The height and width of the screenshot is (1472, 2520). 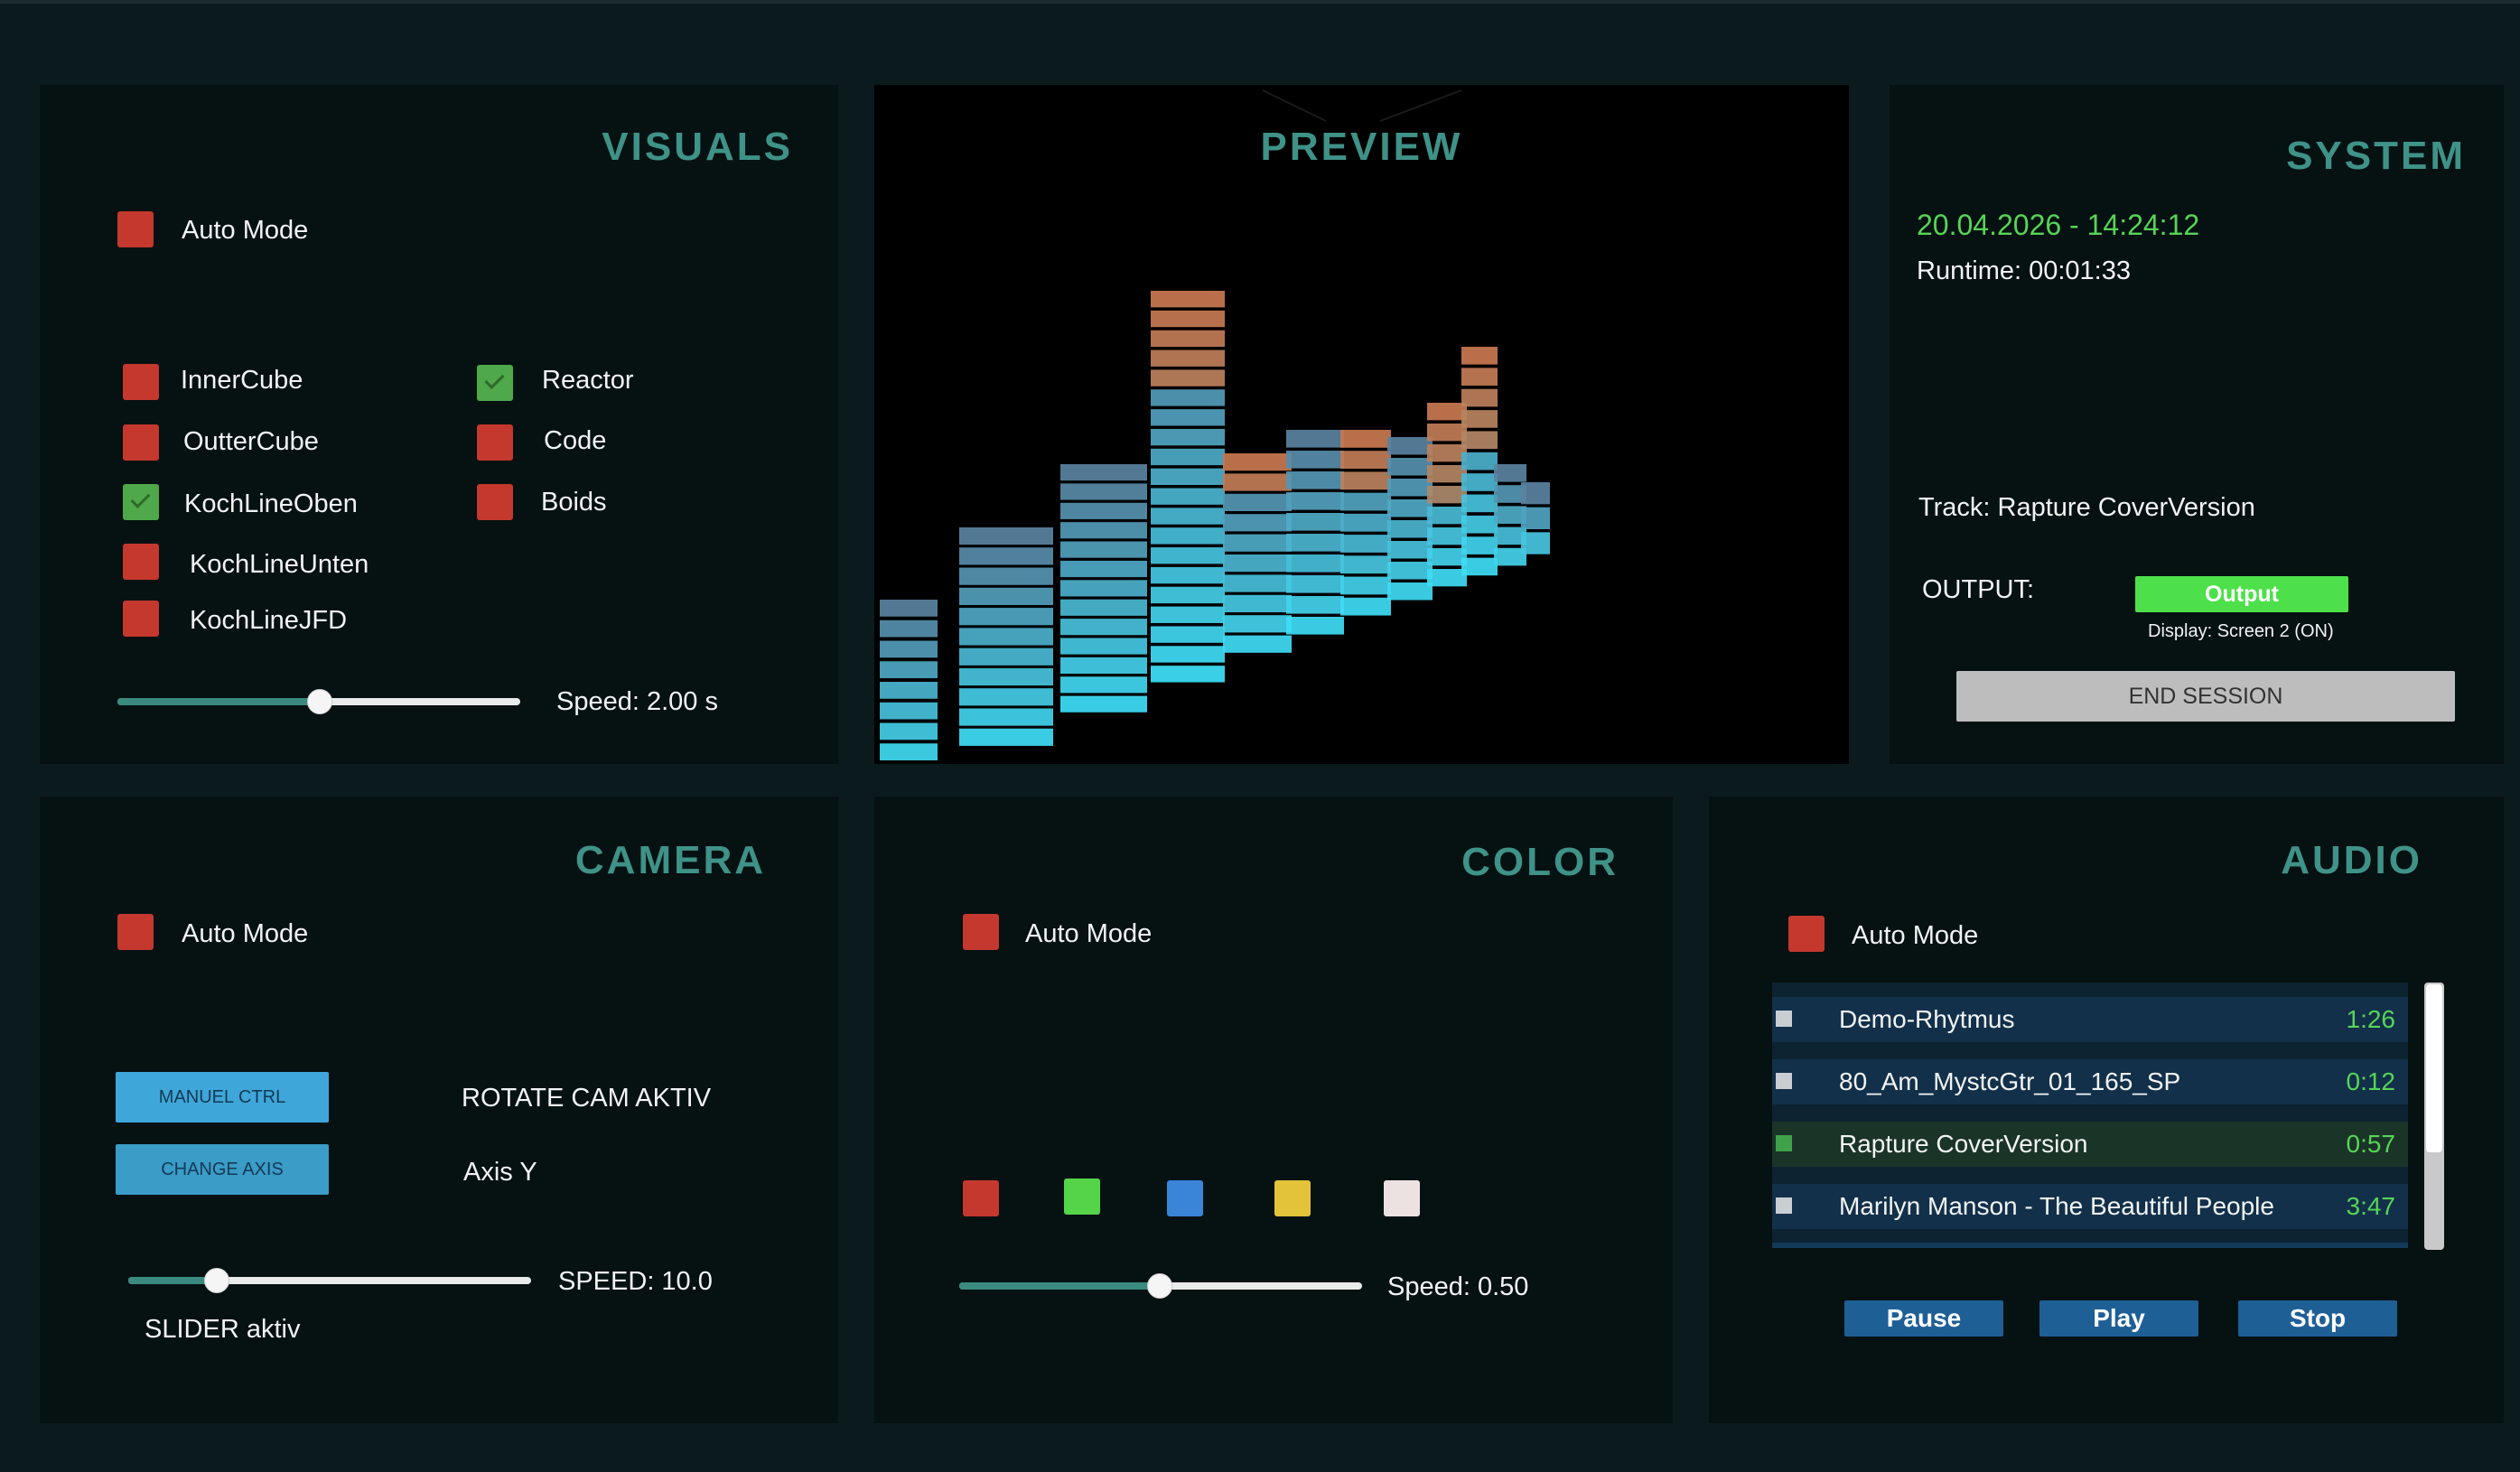 I want to click on color-swatch-green, so click(x=1082, y=1197).